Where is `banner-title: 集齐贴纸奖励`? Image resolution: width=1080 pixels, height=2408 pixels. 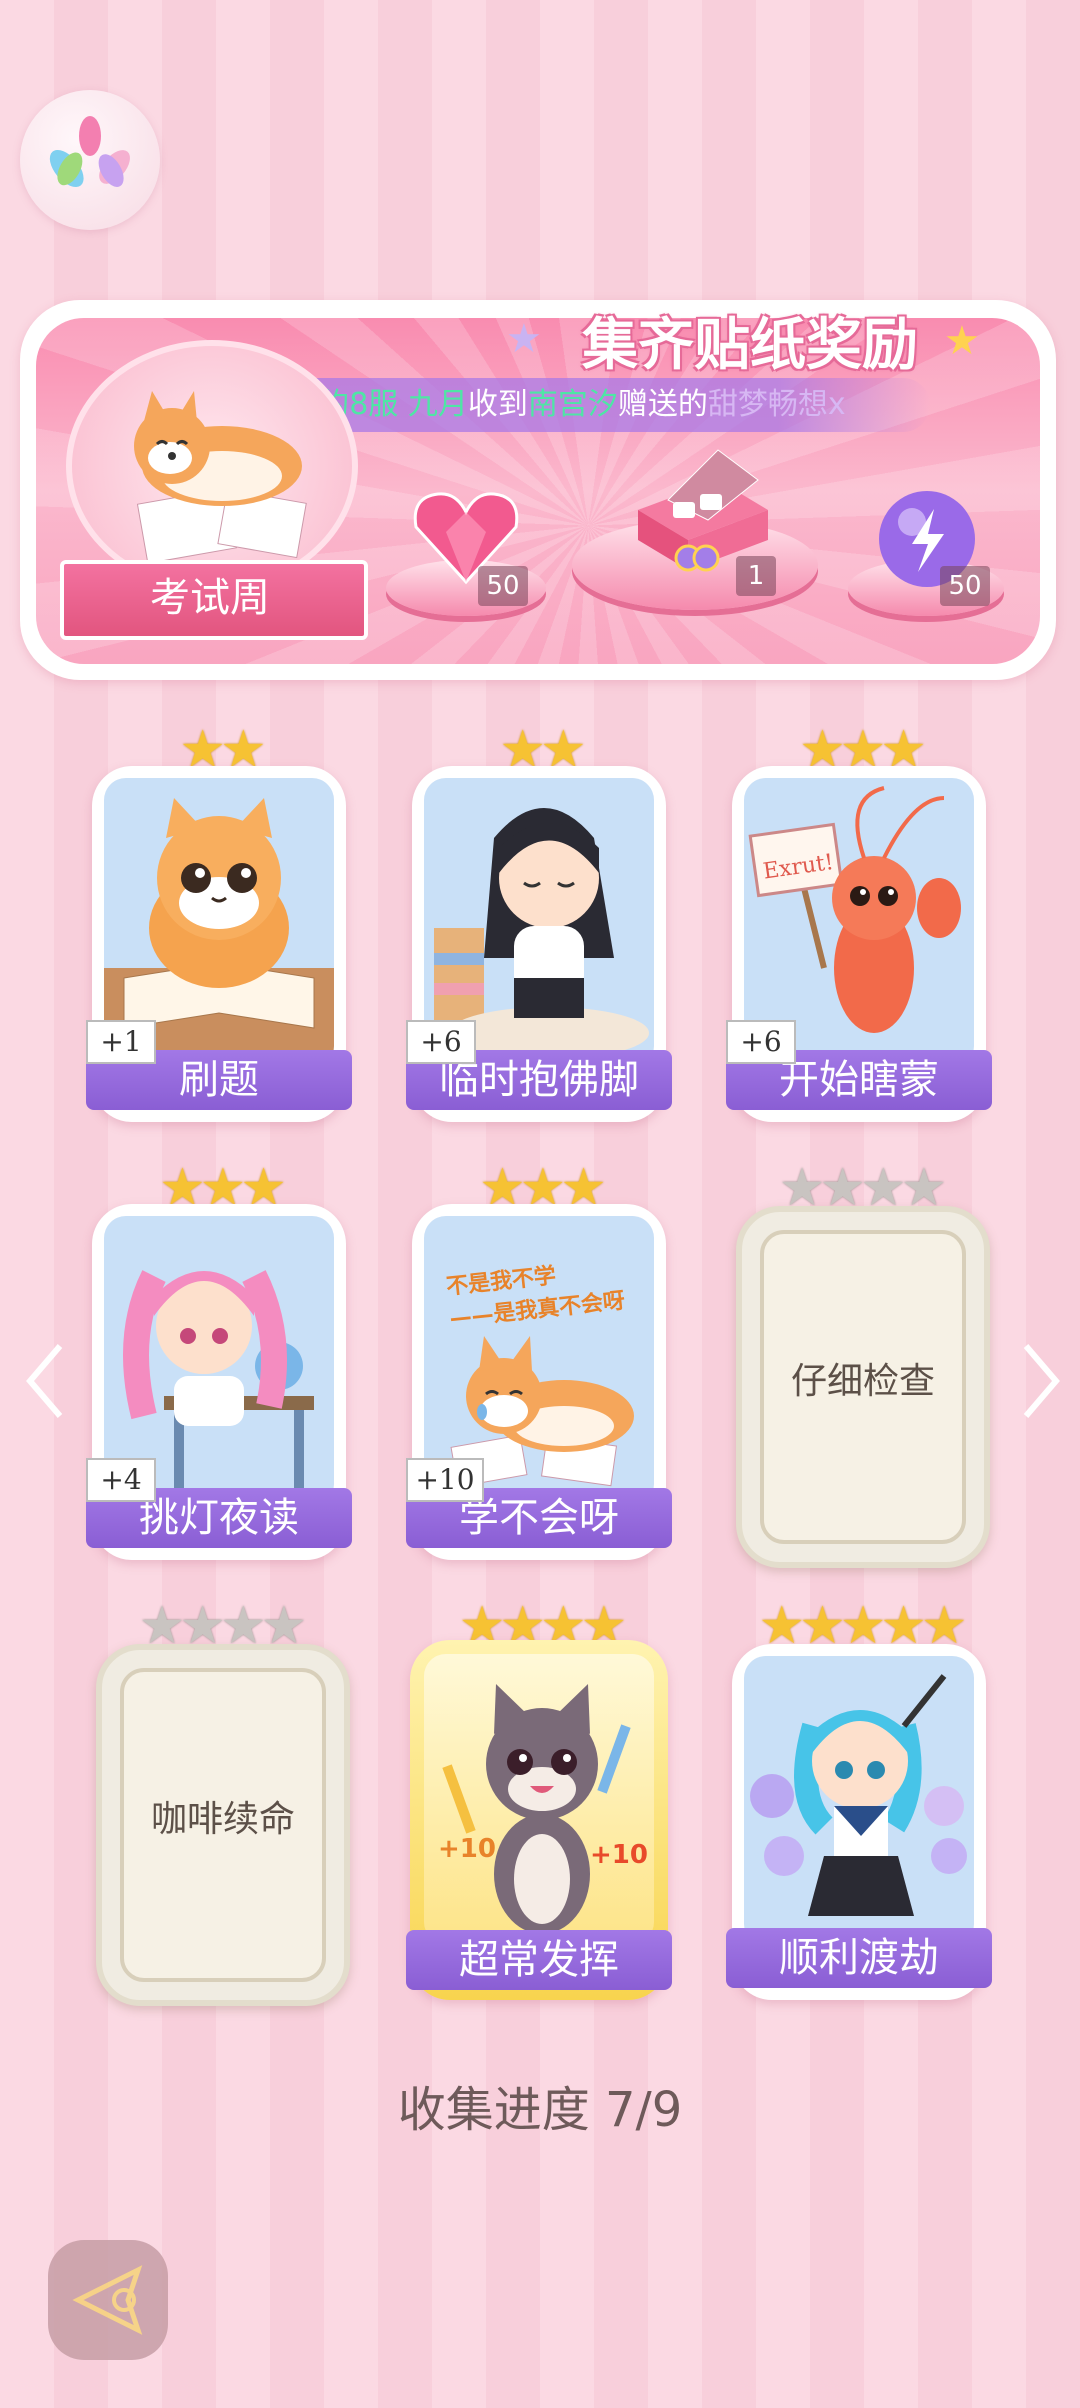 banner-title: 集齐贴纸奖励 is located at coordinates (750, 345).